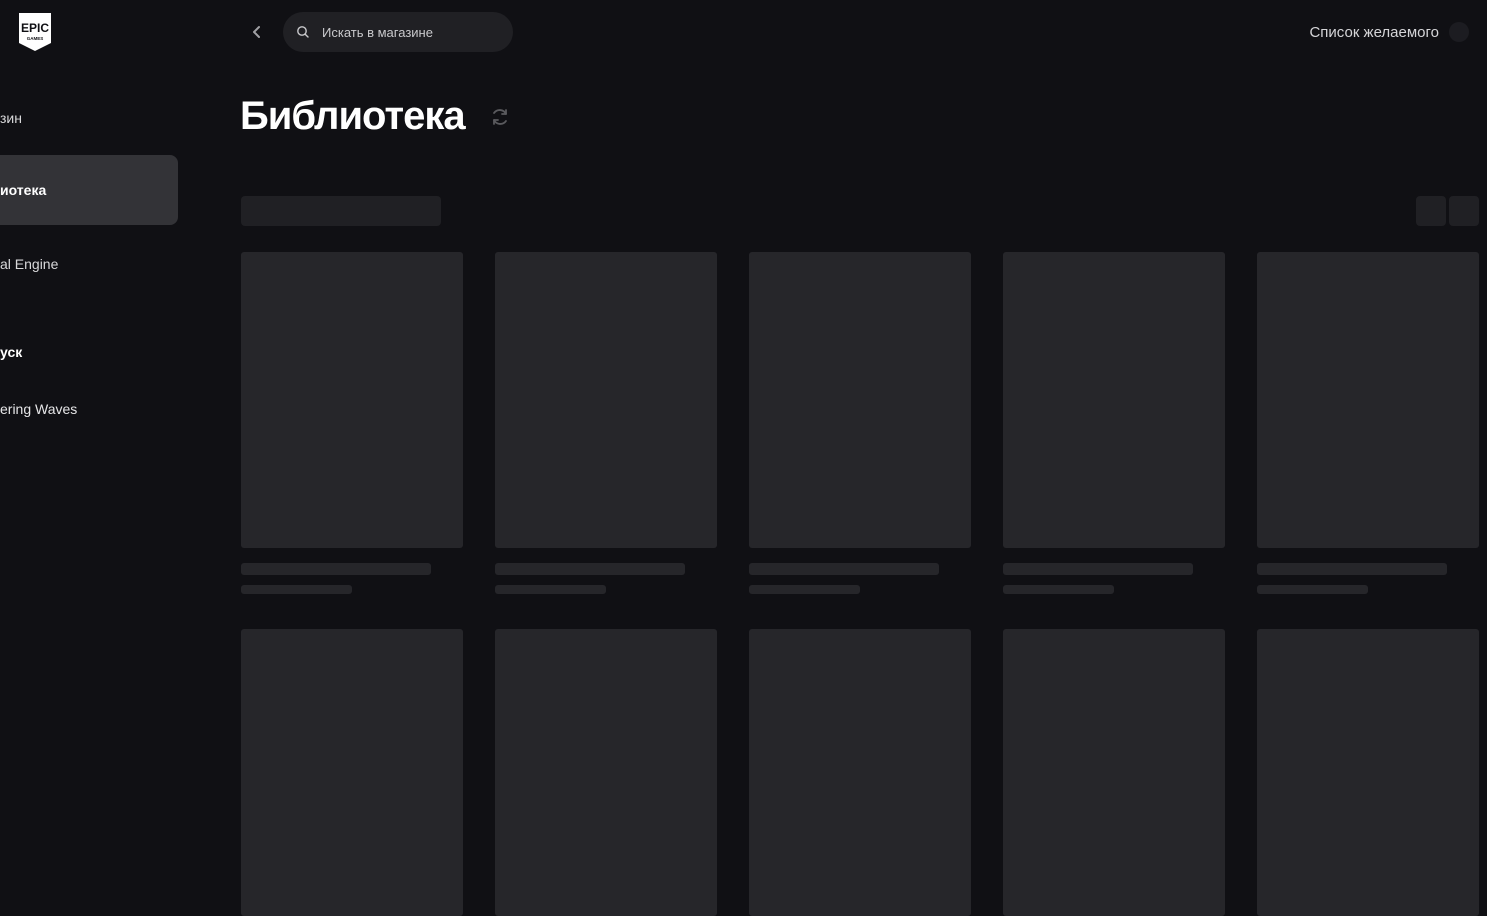  I want to click on list-view-button, so click(1464, 211).